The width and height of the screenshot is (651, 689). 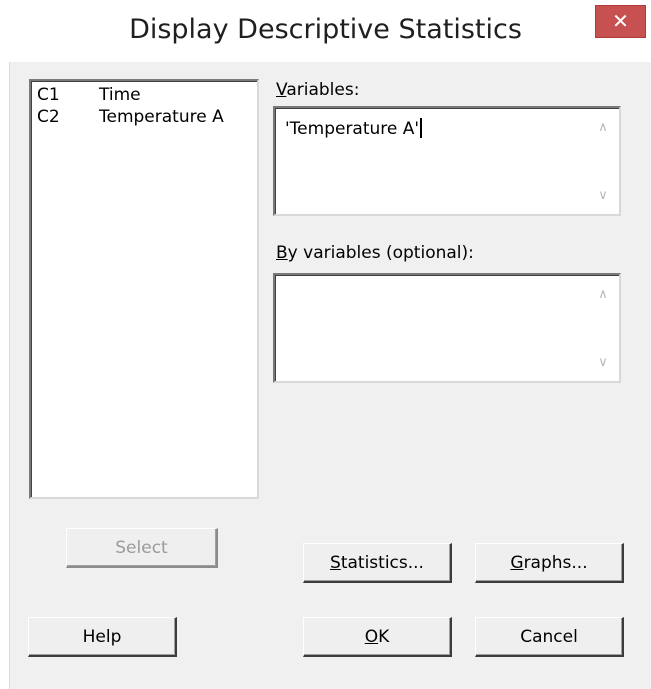 I want to click on column-id: C1, so click(x=48, y=95).